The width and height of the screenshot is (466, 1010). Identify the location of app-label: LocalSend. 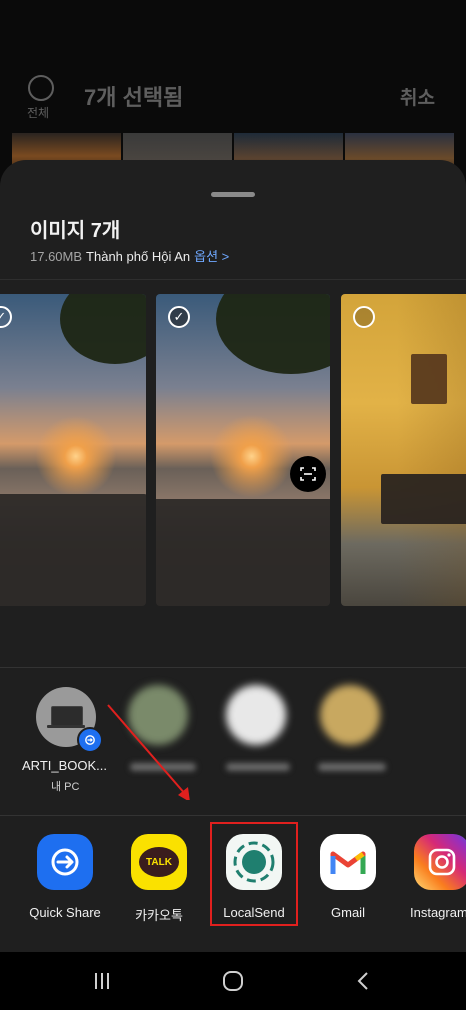
(254, 912).